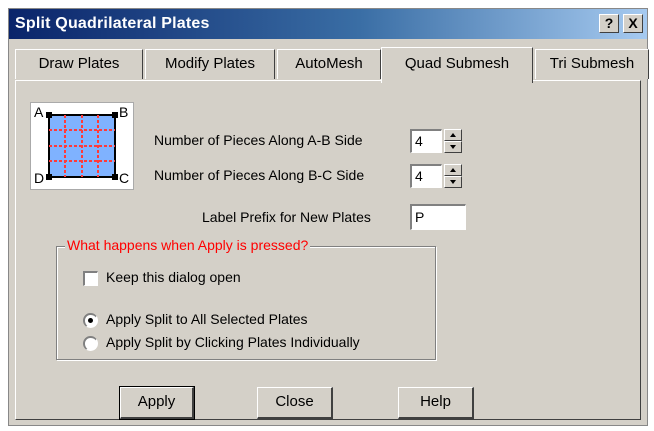 The image size is (654, 431). I want to click on prefix-input: P, so click(438, 217).